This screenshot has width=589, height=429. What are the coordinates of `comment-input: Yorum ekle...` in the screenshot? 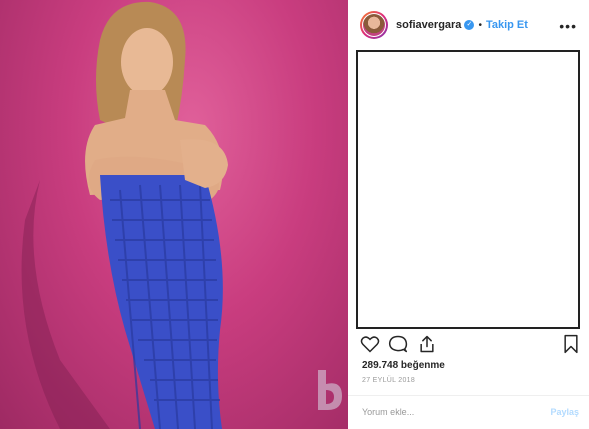 It's located at (388, 412).